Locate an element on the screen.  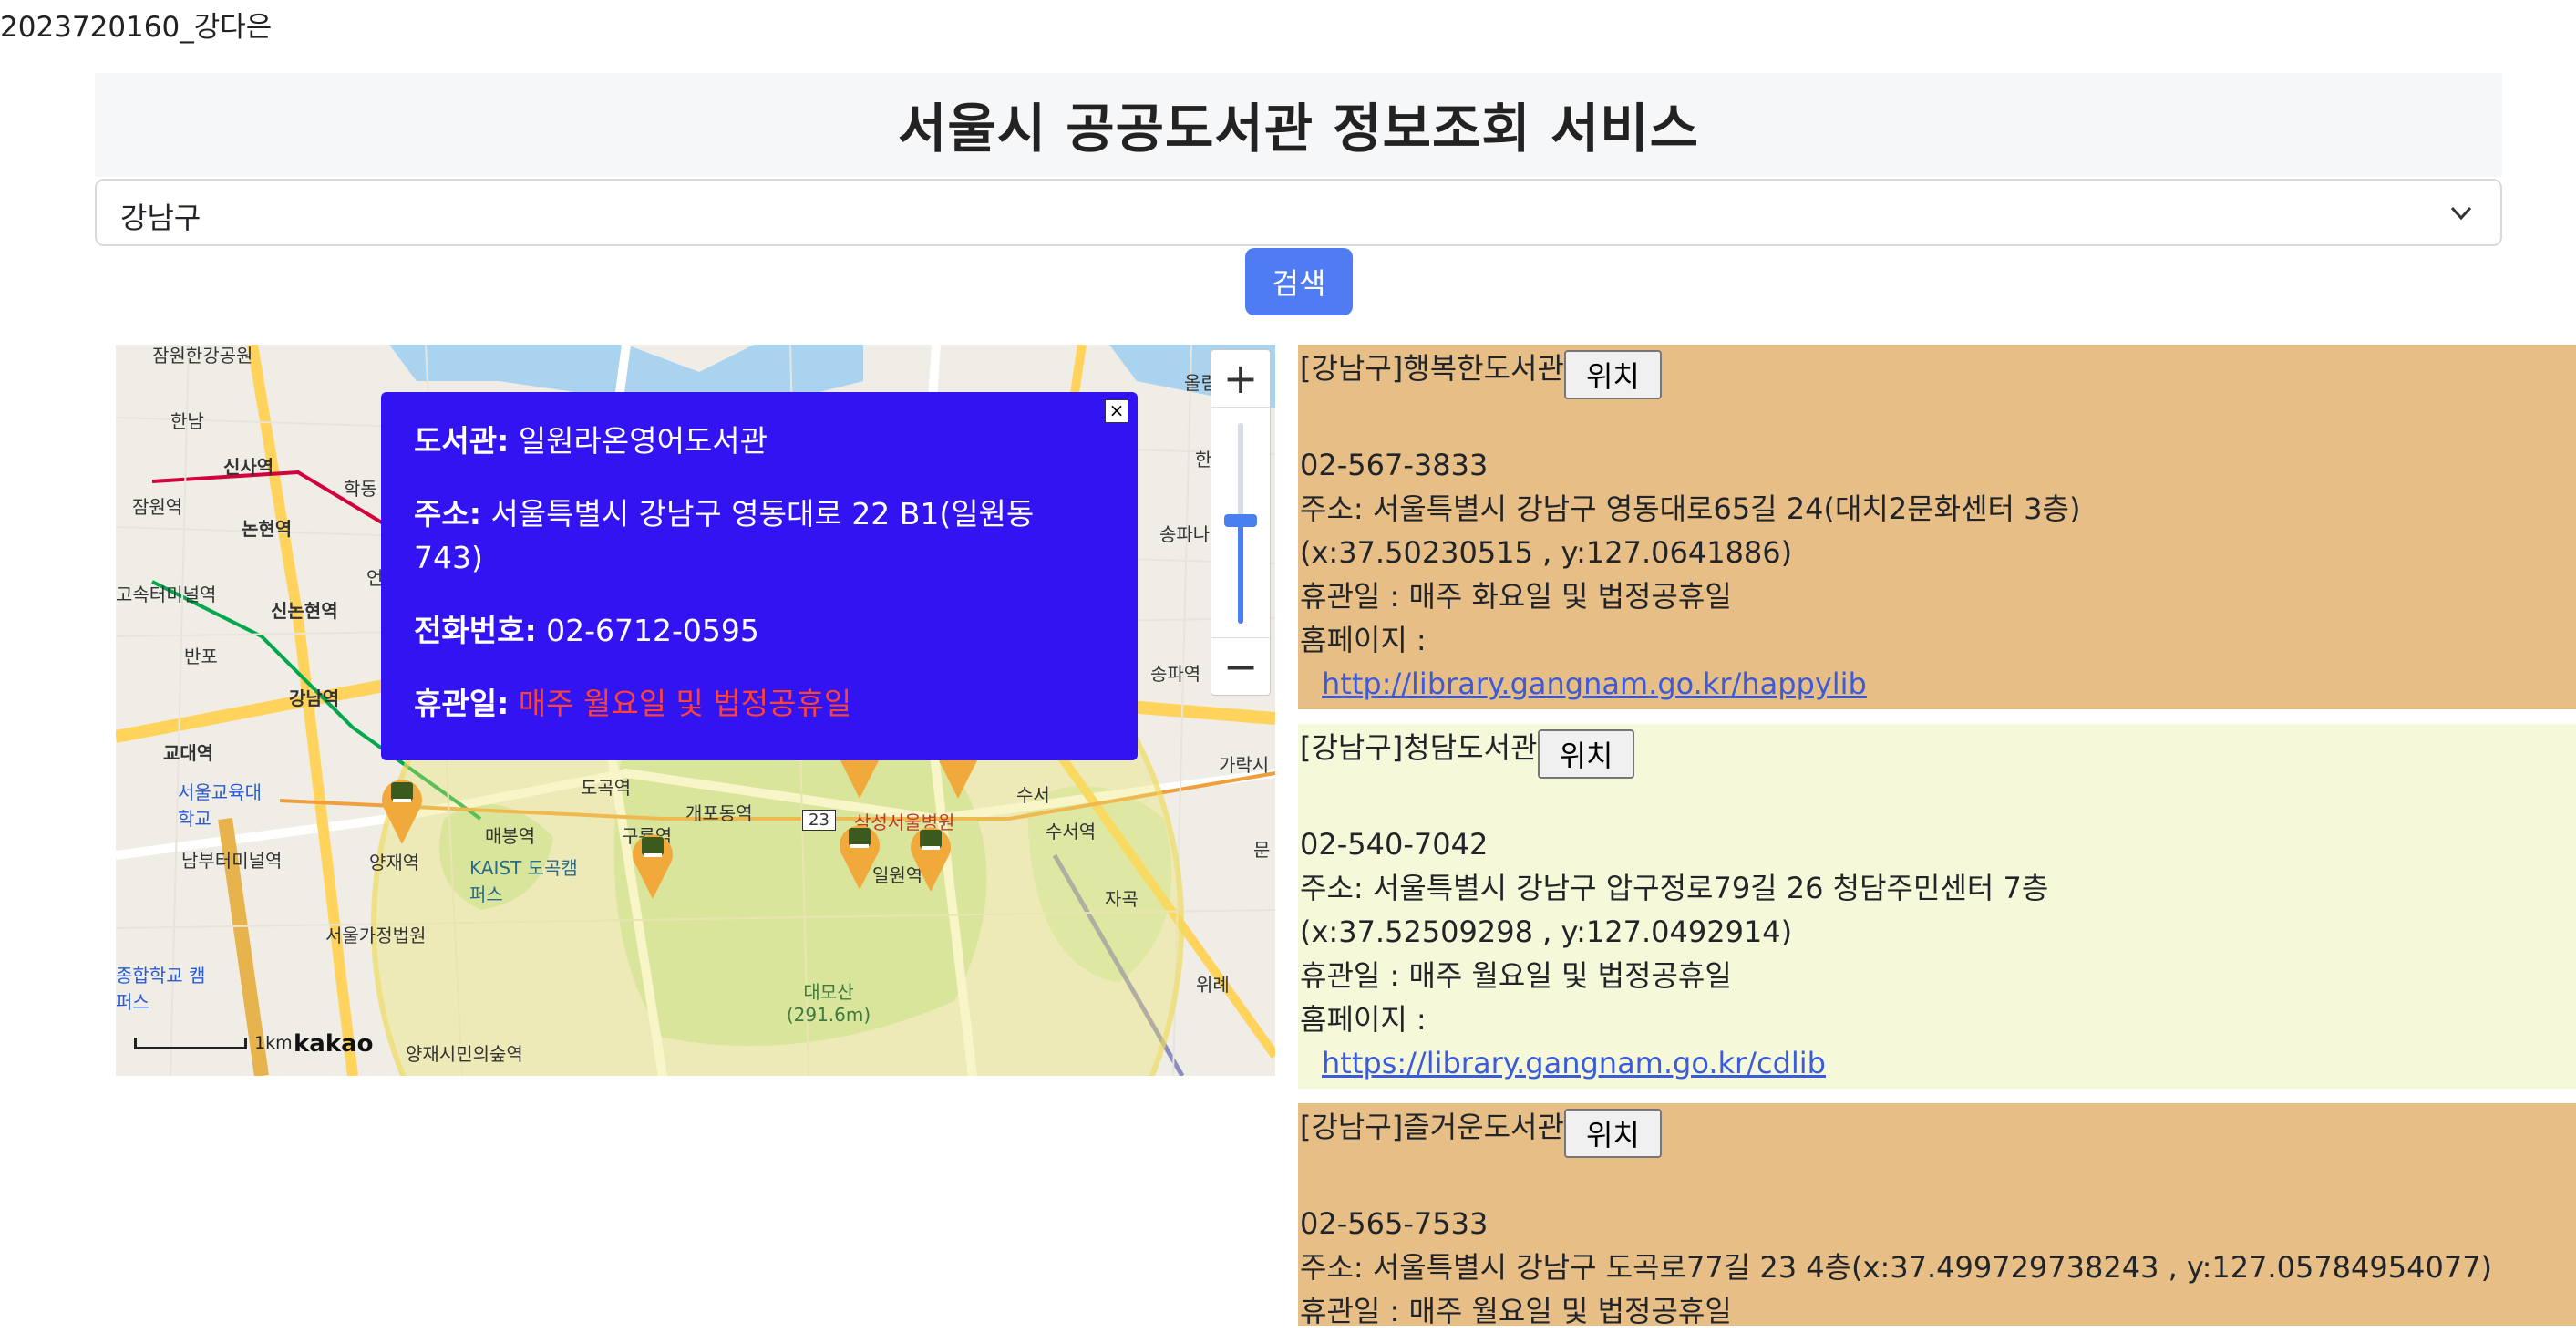
zoom-slider-fill is located at coordinates (1240, 573).